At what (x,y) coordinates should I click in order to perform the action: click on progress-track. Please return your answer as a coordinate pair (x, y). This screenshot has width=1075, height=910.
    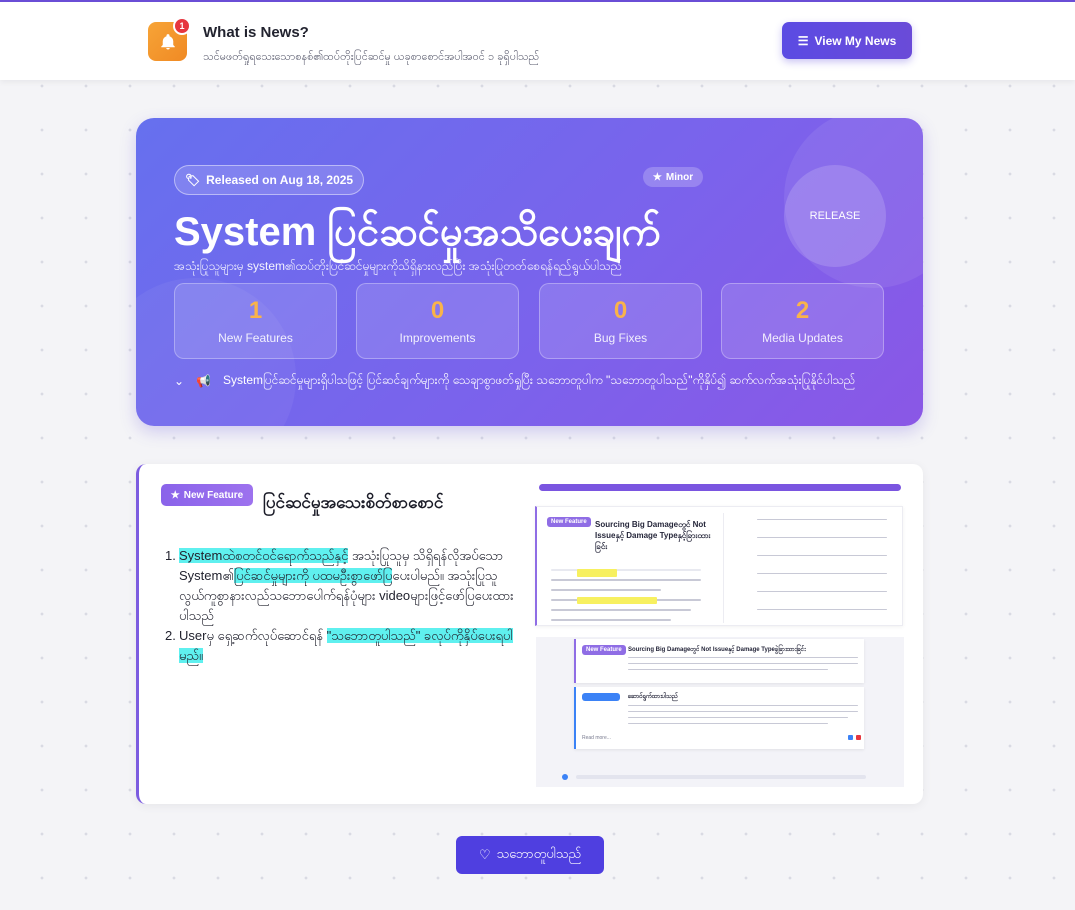
    Looking at the image, I should click on (721, 777).